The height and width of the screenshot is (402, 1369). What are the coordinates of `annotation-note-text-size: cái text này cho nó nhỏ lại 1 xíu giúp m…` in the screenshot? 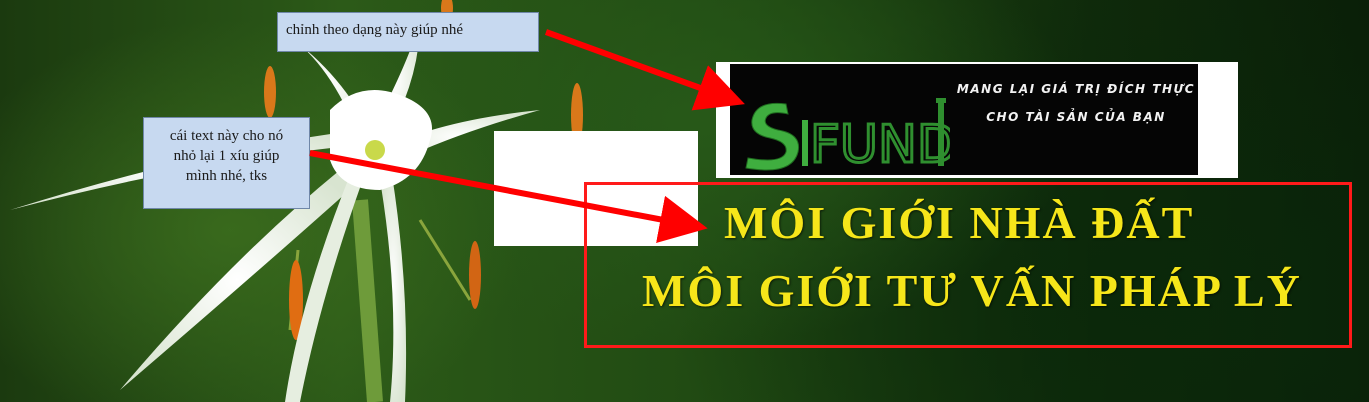 It's located at (226, 163).